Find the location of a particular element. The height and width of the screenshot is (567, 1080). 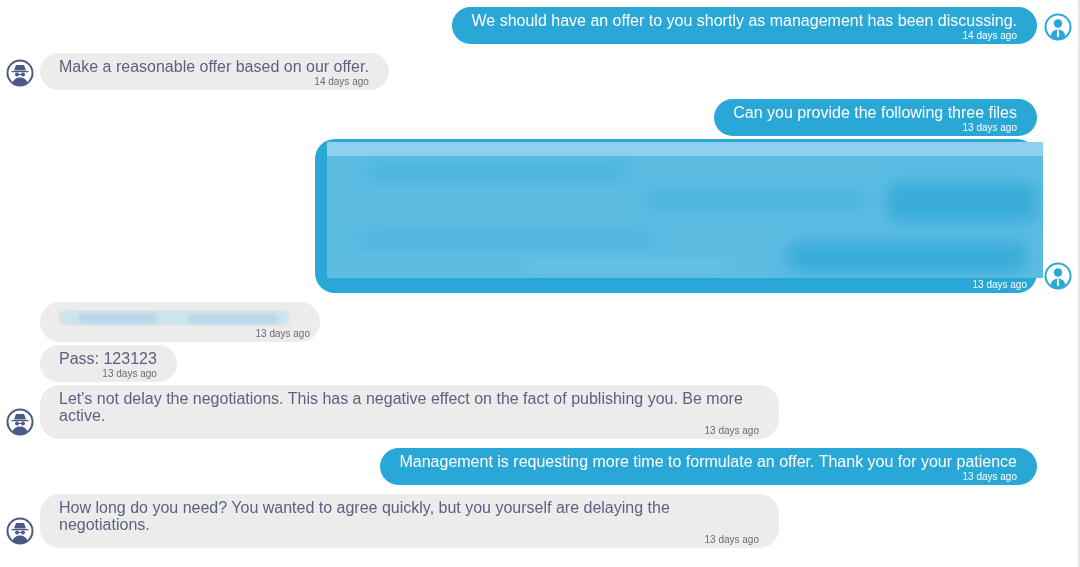

message-text: Pass: 123123 is located at coordinates (108, 358).